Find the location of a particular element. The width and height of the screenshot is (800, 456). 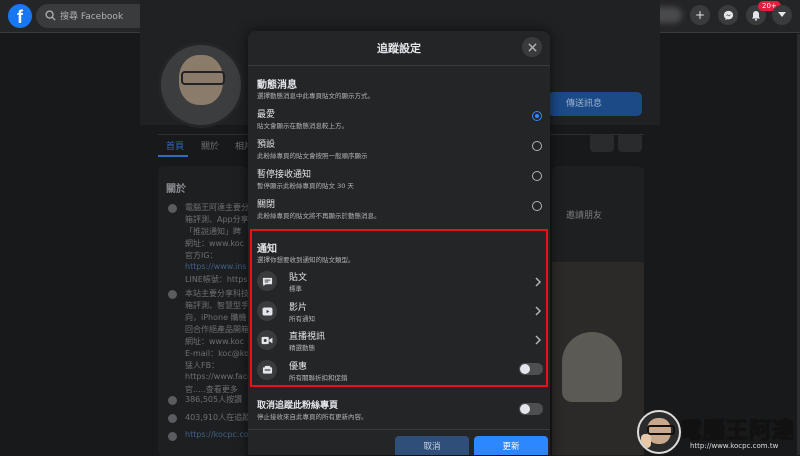

unfollow-desc: 停止接收來自此專頁的所有更新內容。 is located at coordinates (312, 417).